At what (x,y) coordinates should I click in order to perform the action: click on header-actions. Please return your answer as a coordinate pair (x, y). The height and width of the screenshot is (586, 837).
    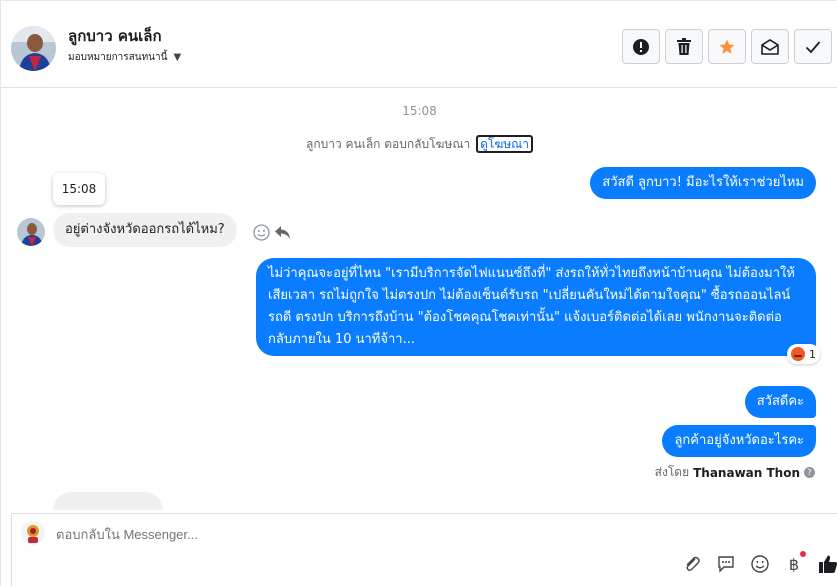
    Looking at the image, I should click on (727, 46).